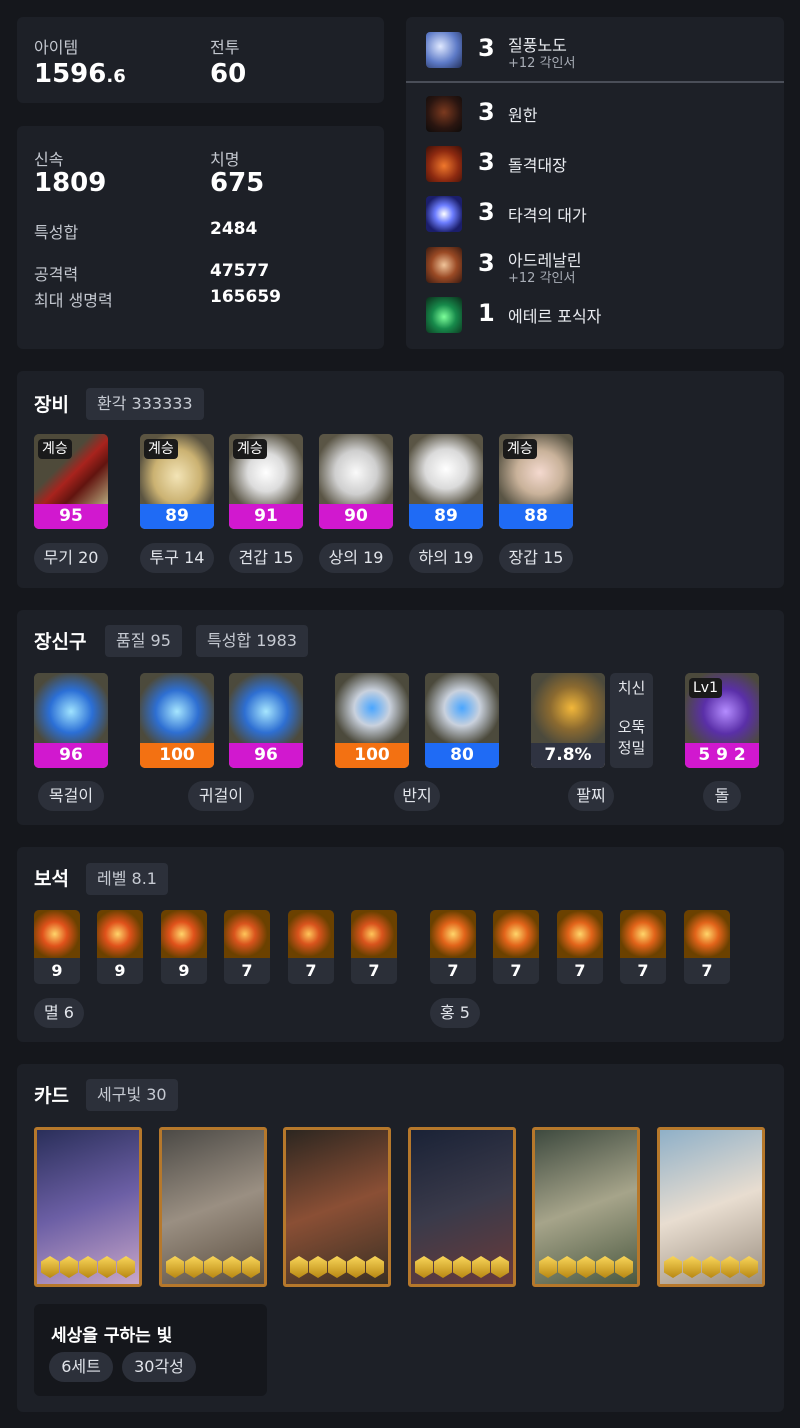 The image size is (800, 1428). I want to click on accessory-necklace: 96, so click(71, 720).